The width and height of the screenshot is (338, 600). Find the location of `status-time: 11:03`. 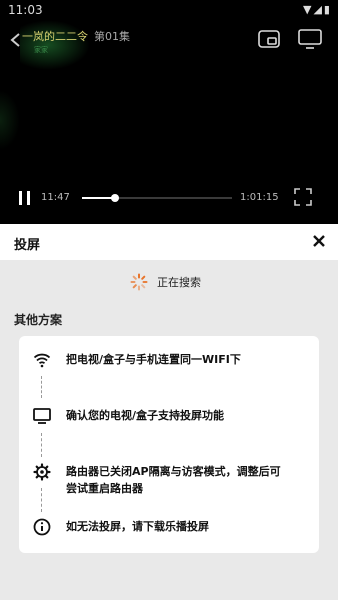

status-time: 11:03 is located at coordinates (25, 10).